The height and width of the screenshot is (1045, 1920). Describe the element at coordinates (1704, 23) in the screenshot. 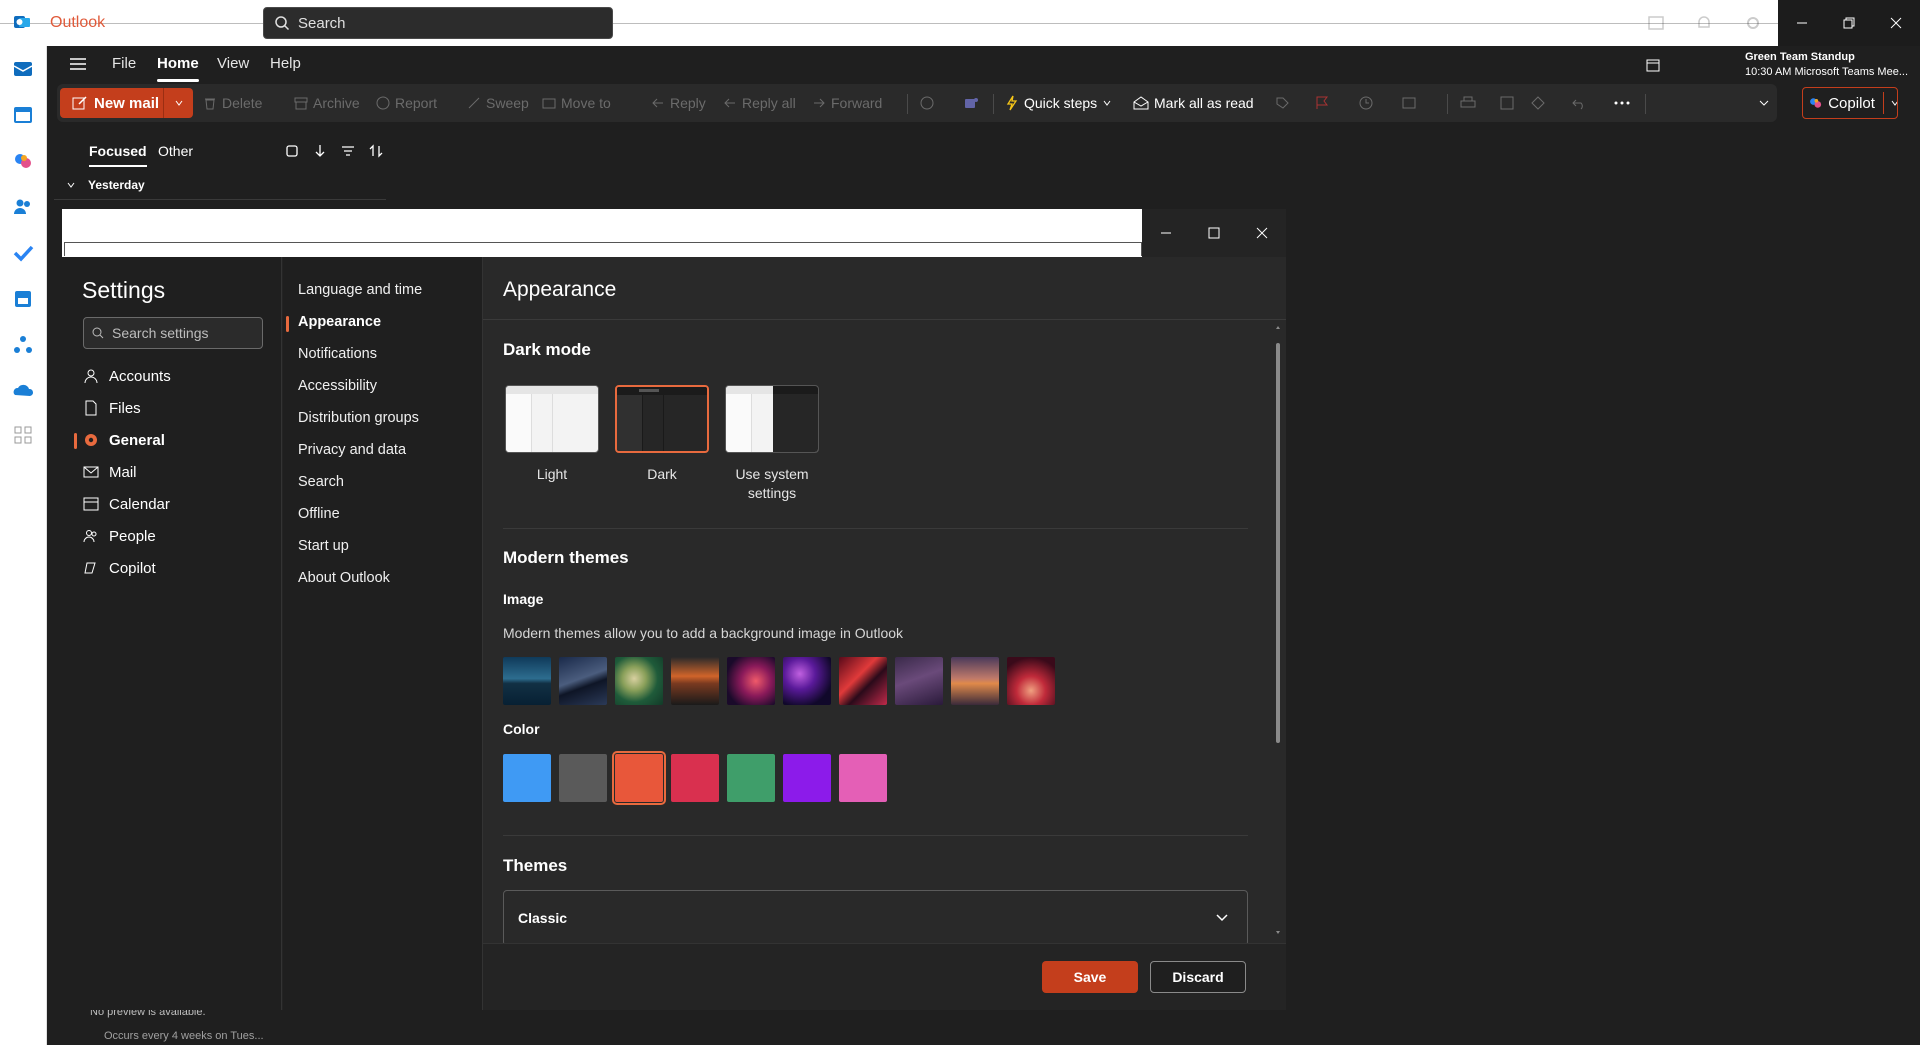

I see `bell-icon` at that location.